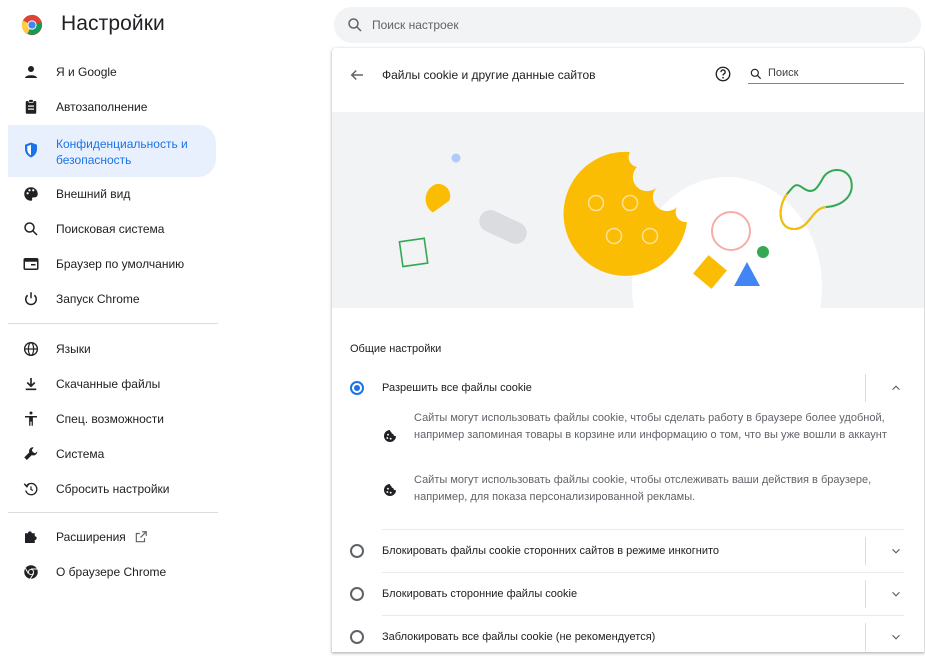  I want to click on sidebar-item-label: Система, so click(80, 454).